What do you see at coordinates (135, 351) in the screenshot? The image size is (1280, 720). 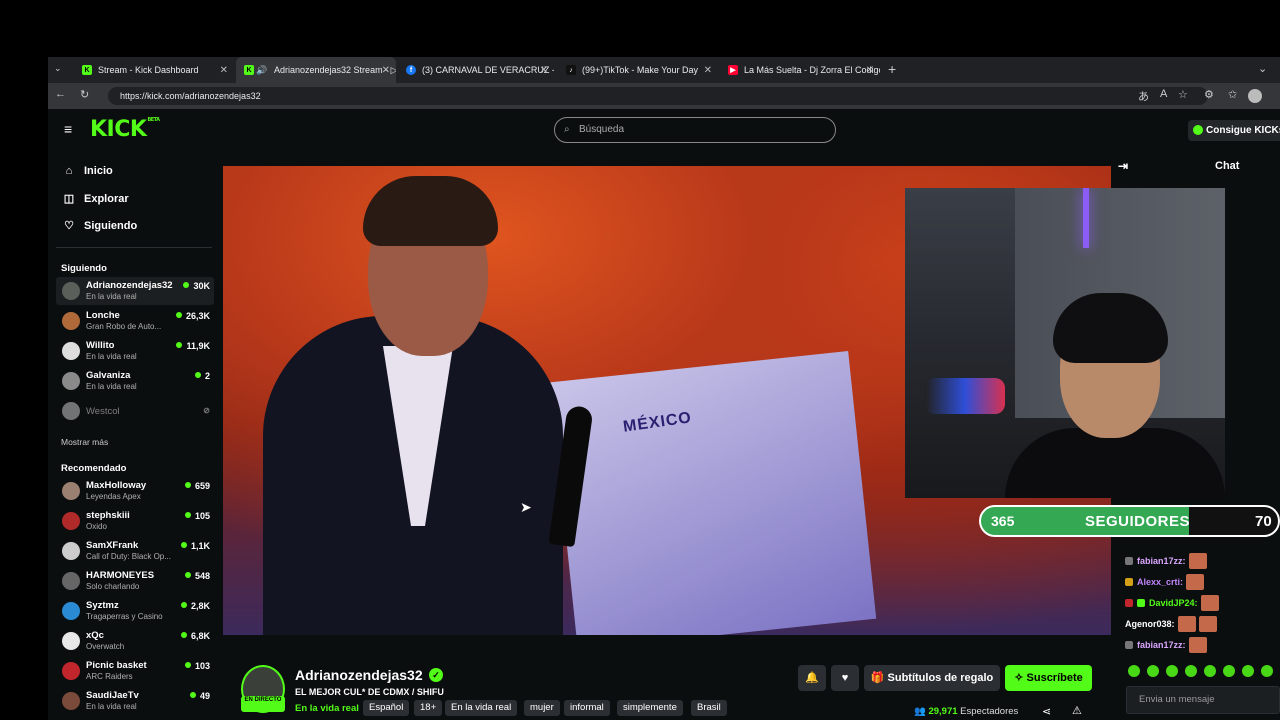 I see `sidebar-channel-willito: Willito En la vida real 11,9K` at bounding box center [135, 351].